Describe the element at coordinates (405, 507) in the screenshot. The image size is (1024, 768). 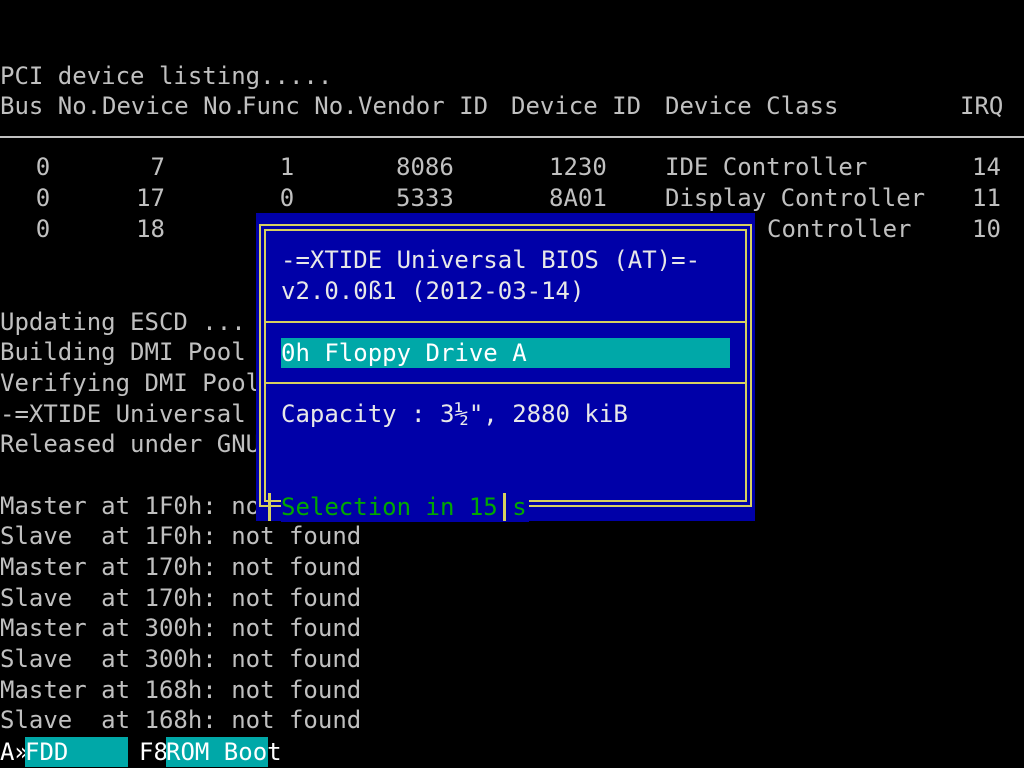
I see `selection-timeout: Selection in 15 s` at that location.